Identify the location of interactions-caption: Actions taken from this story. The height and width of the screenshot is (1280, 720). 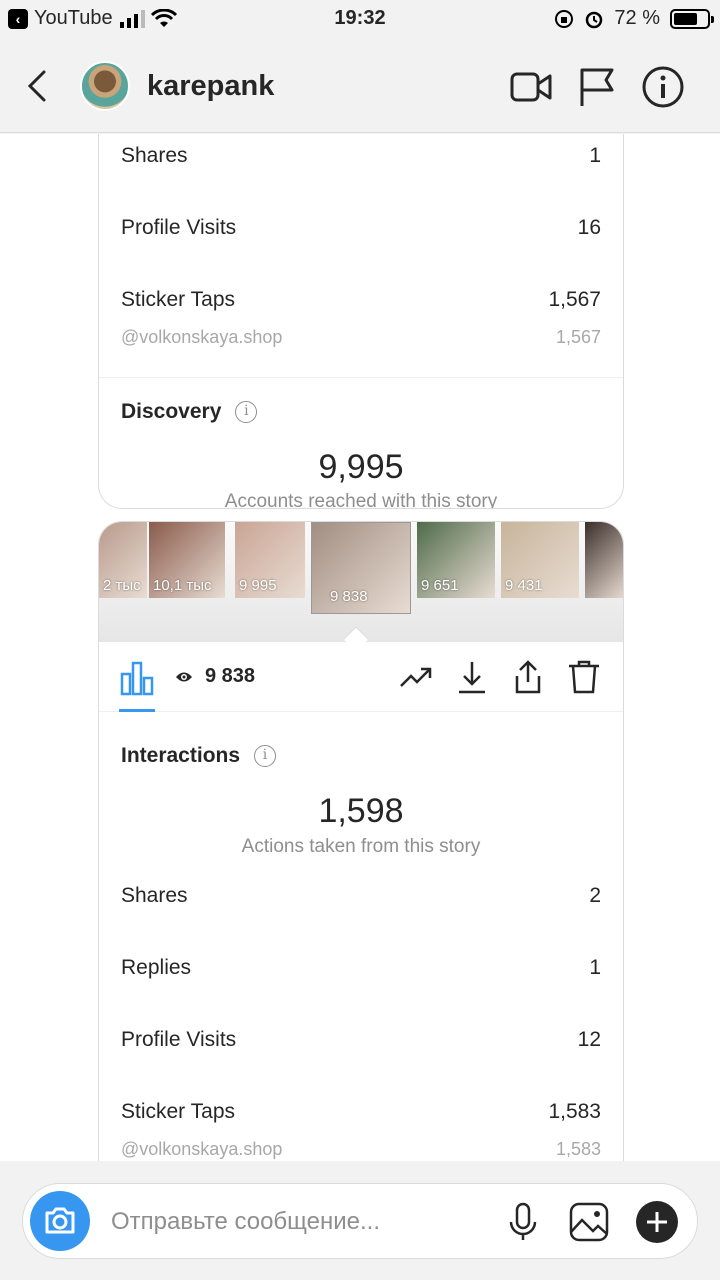
(361, 846).